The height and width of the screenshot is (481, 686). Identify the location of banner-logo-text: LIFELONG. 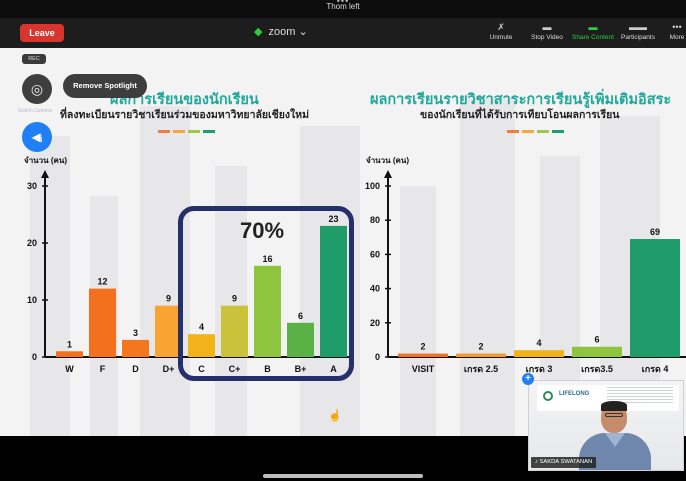
(574, 394).